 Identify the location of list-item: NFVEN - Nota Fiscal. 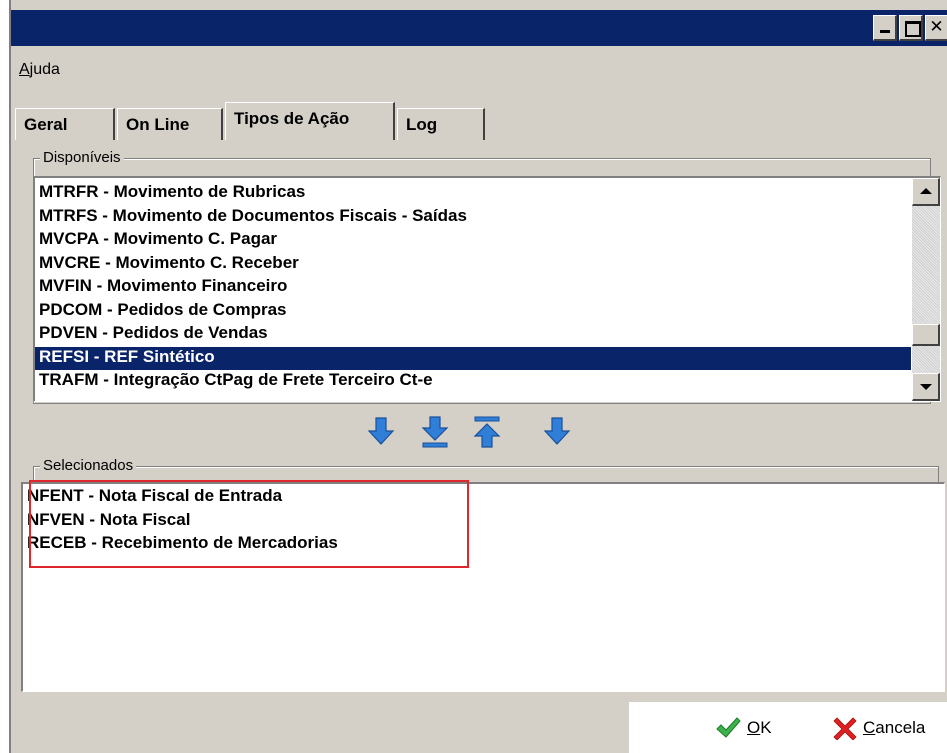
(483, 522).